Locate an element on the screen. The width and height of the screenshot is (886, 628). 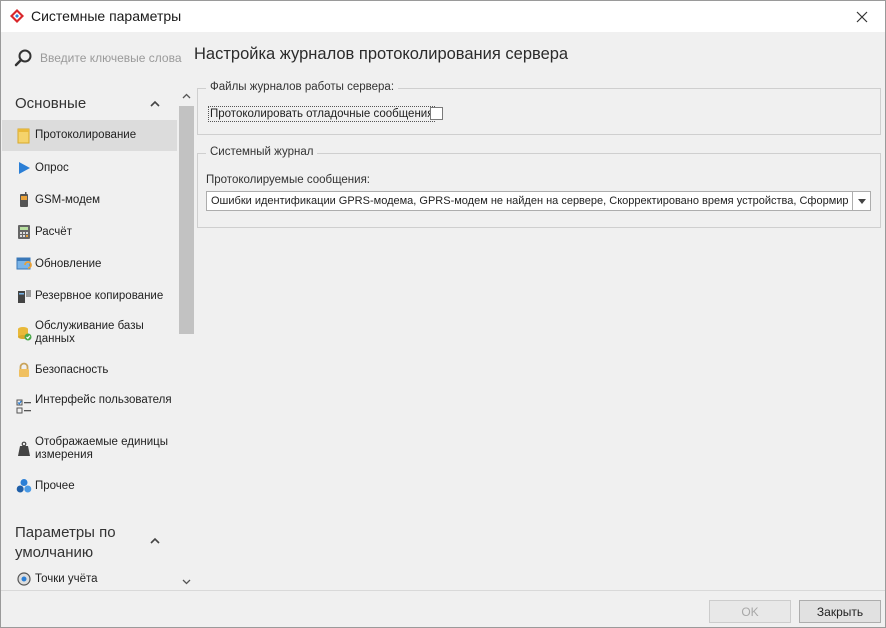
debug-messages-checkbox is located at coordinates (436, 113).